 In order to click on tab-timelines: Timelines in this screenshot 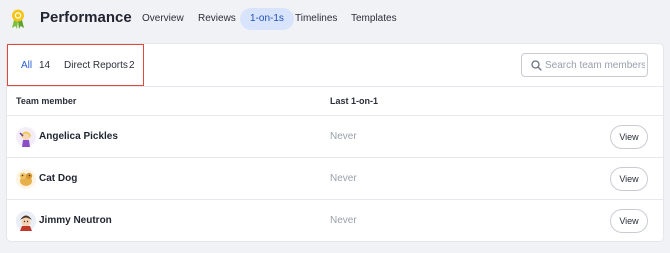, I will do `click(316, 19)`.